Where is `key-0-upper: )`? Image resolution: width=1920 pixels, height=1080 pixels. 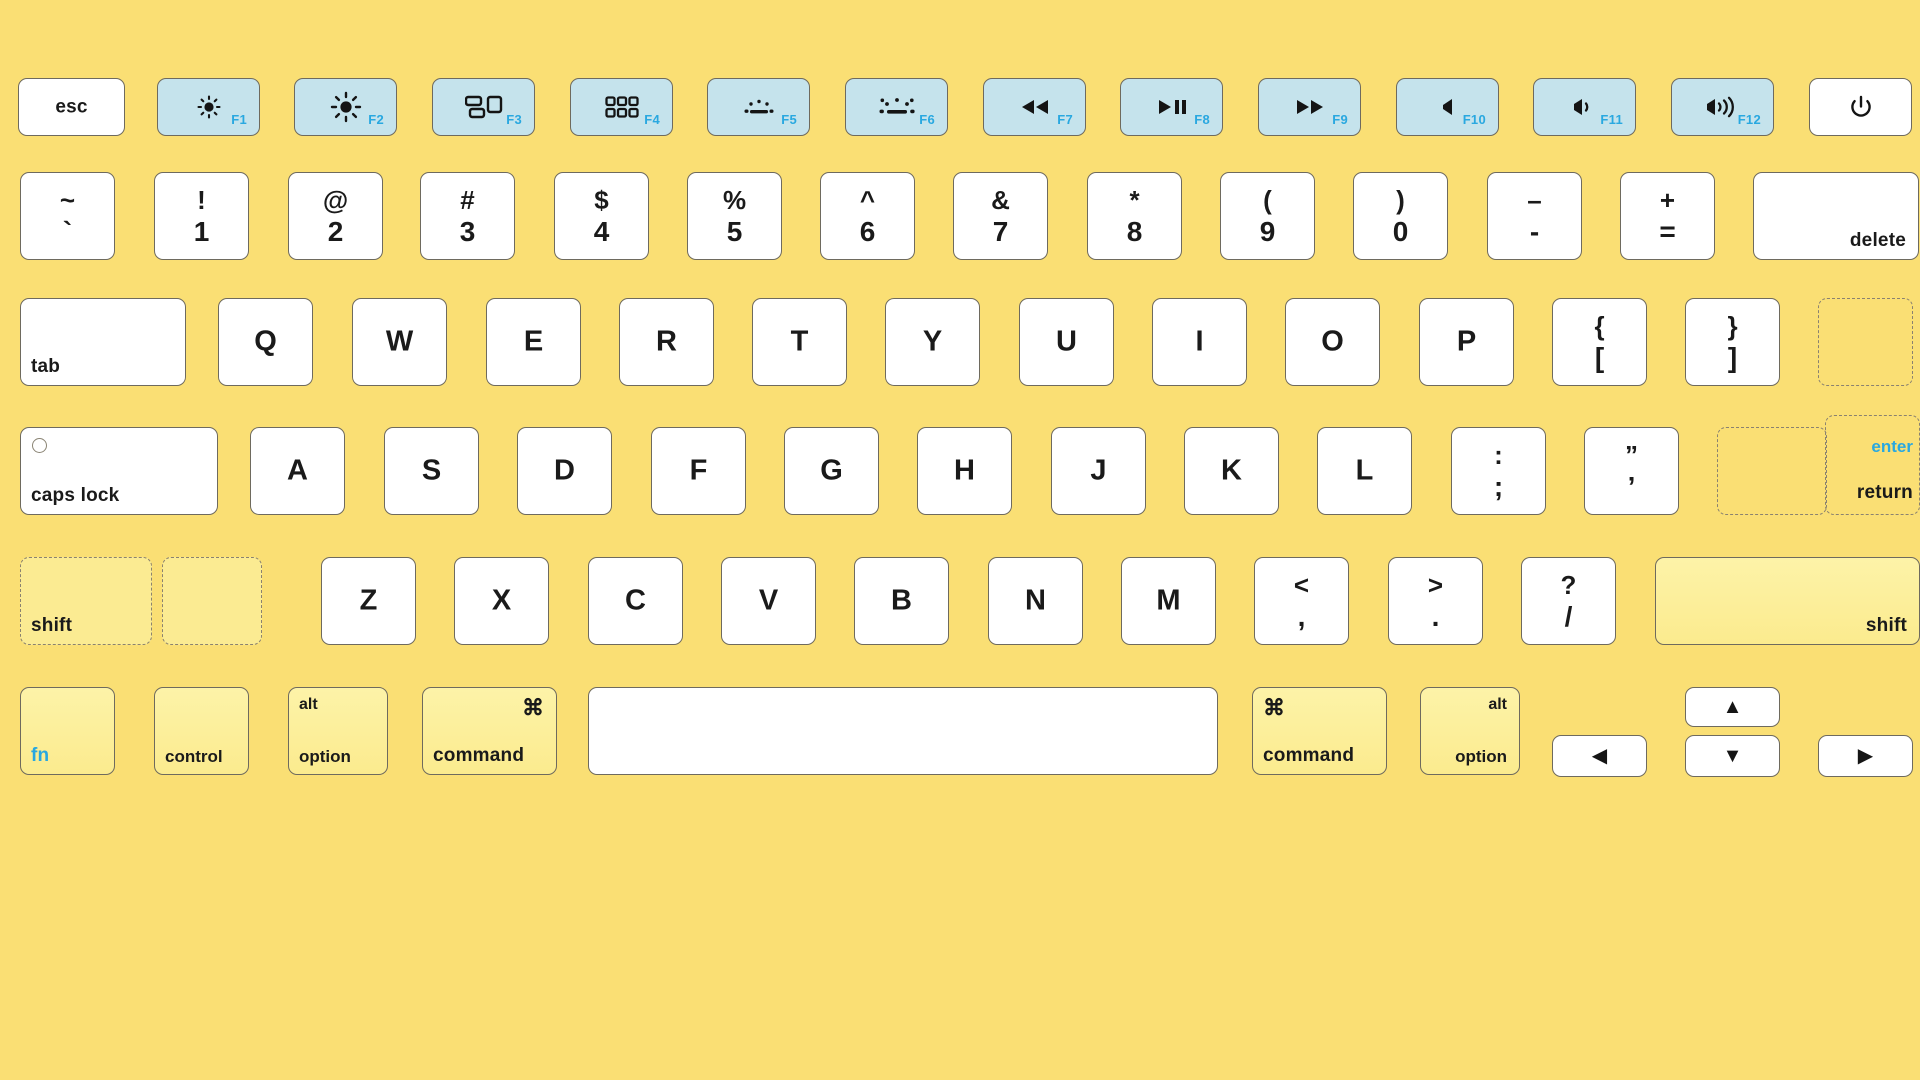 key-0-upper: ) is located at coordinates (1400, 199).